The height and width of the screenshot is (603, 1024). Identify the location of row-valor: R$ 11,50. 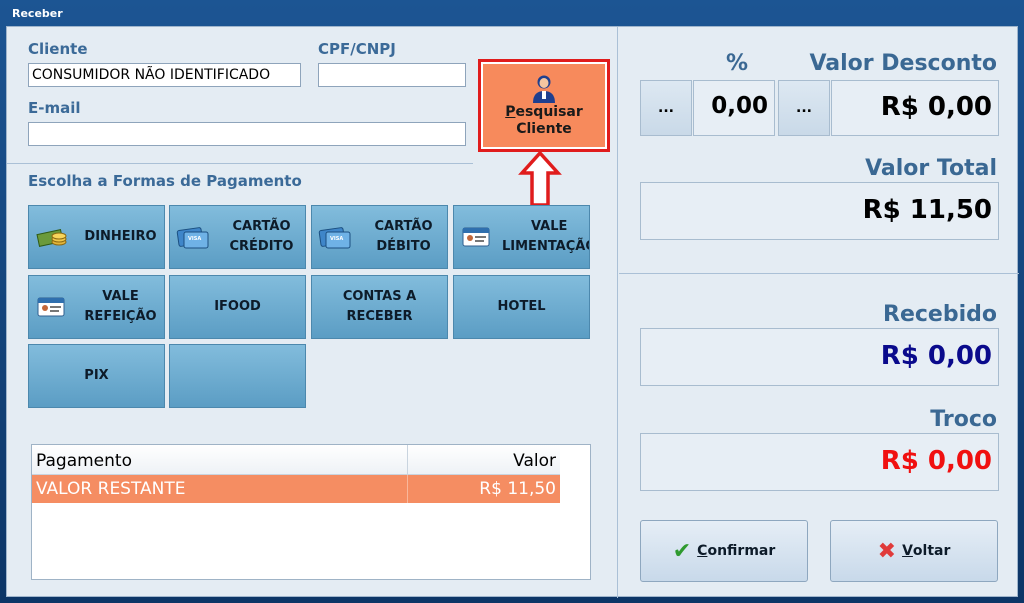
(517, 489).